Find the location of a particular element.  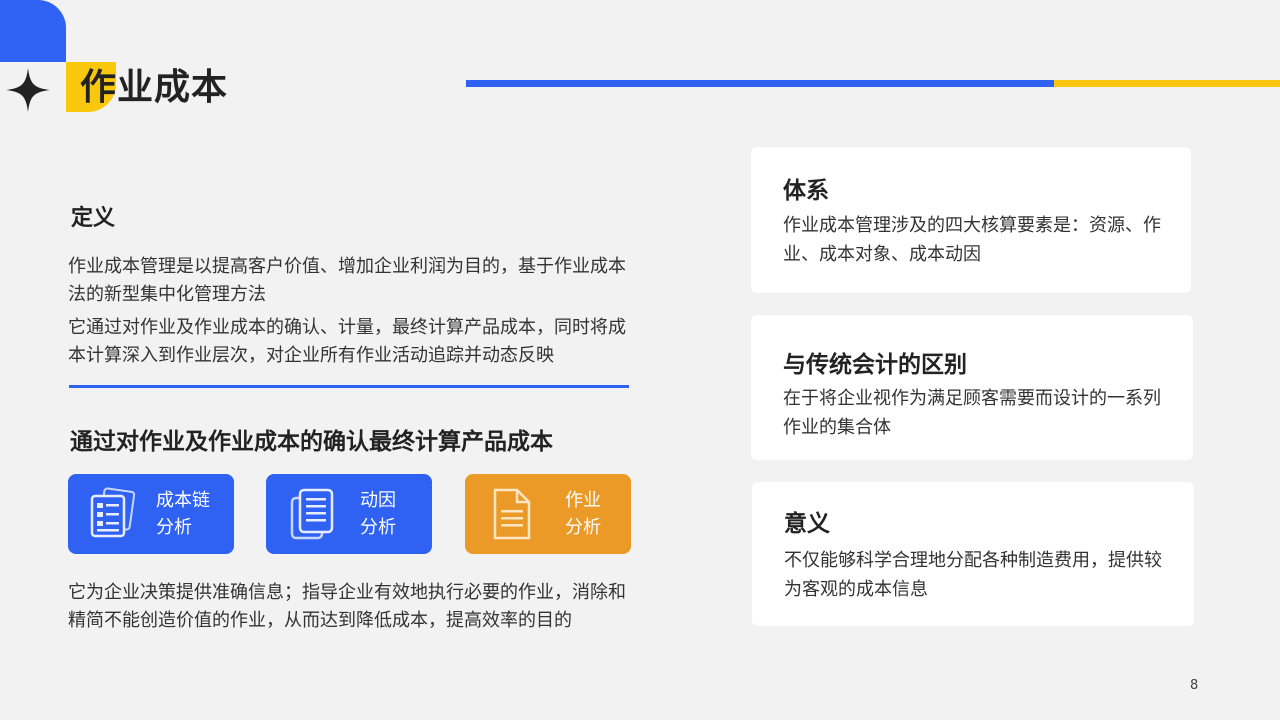

process-item-driver: 动因 分析 is located at coordinates (349, 514).